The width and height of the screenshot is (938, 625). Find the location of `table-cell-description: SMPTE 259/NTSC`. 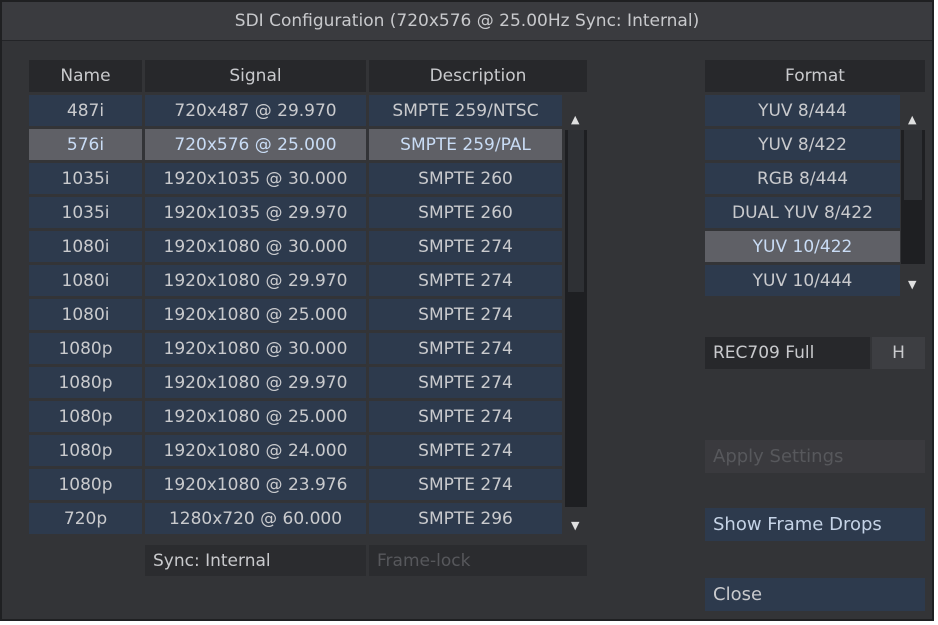

table-cell-description: SMPTE 259/NTSC is located at coordinates (465, 110).